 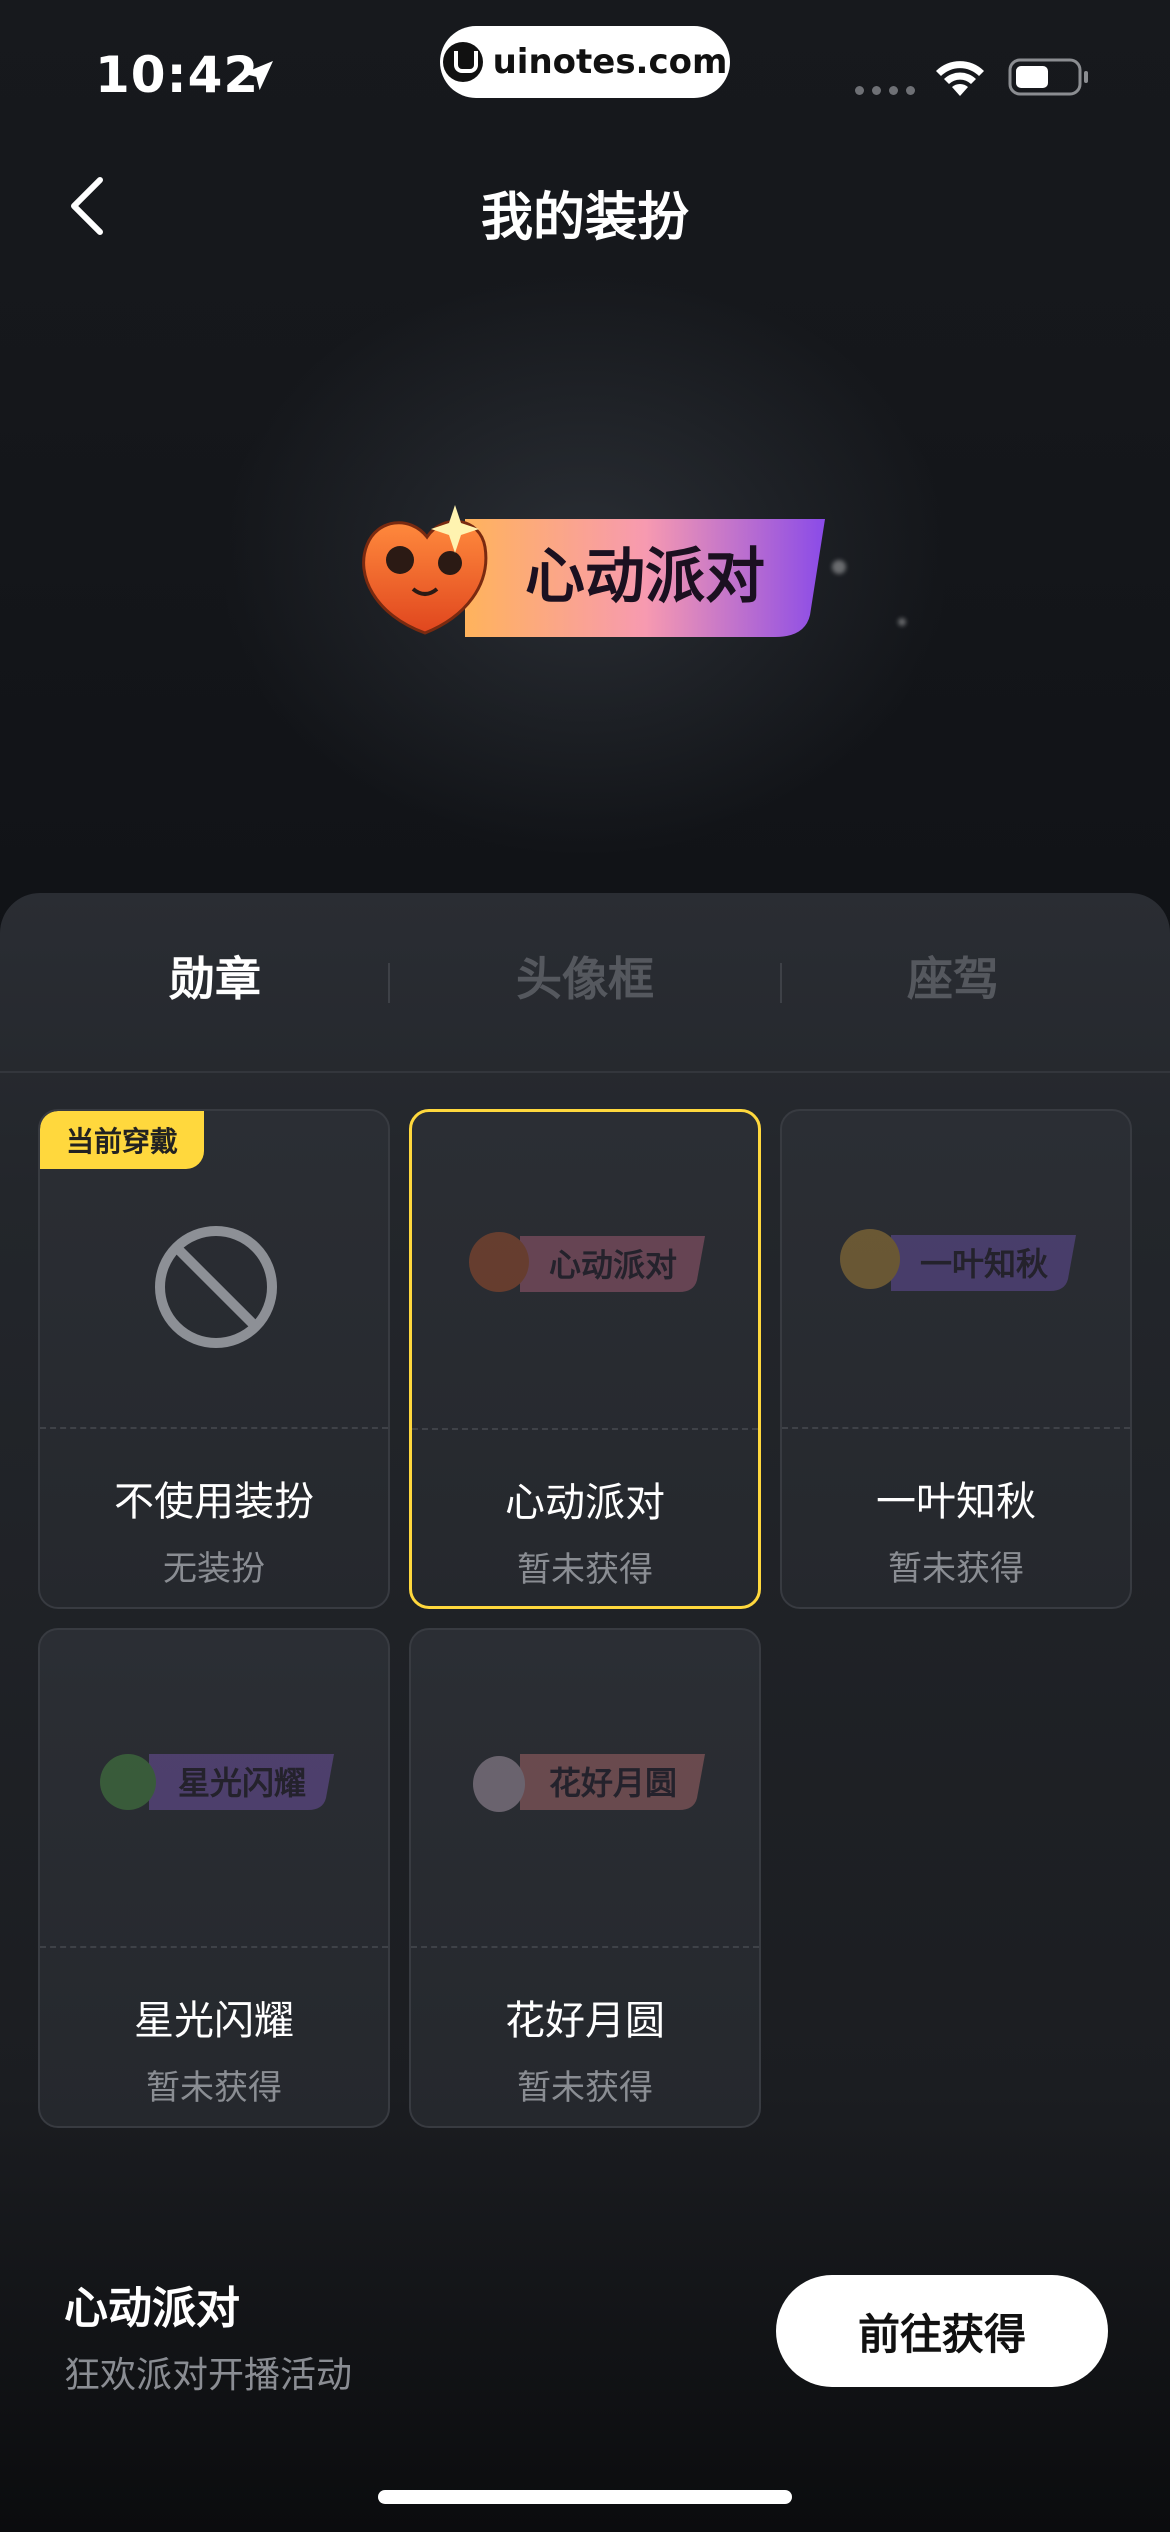 I want to click on url-pill: uinotes.com, so click(x=585, y=62).